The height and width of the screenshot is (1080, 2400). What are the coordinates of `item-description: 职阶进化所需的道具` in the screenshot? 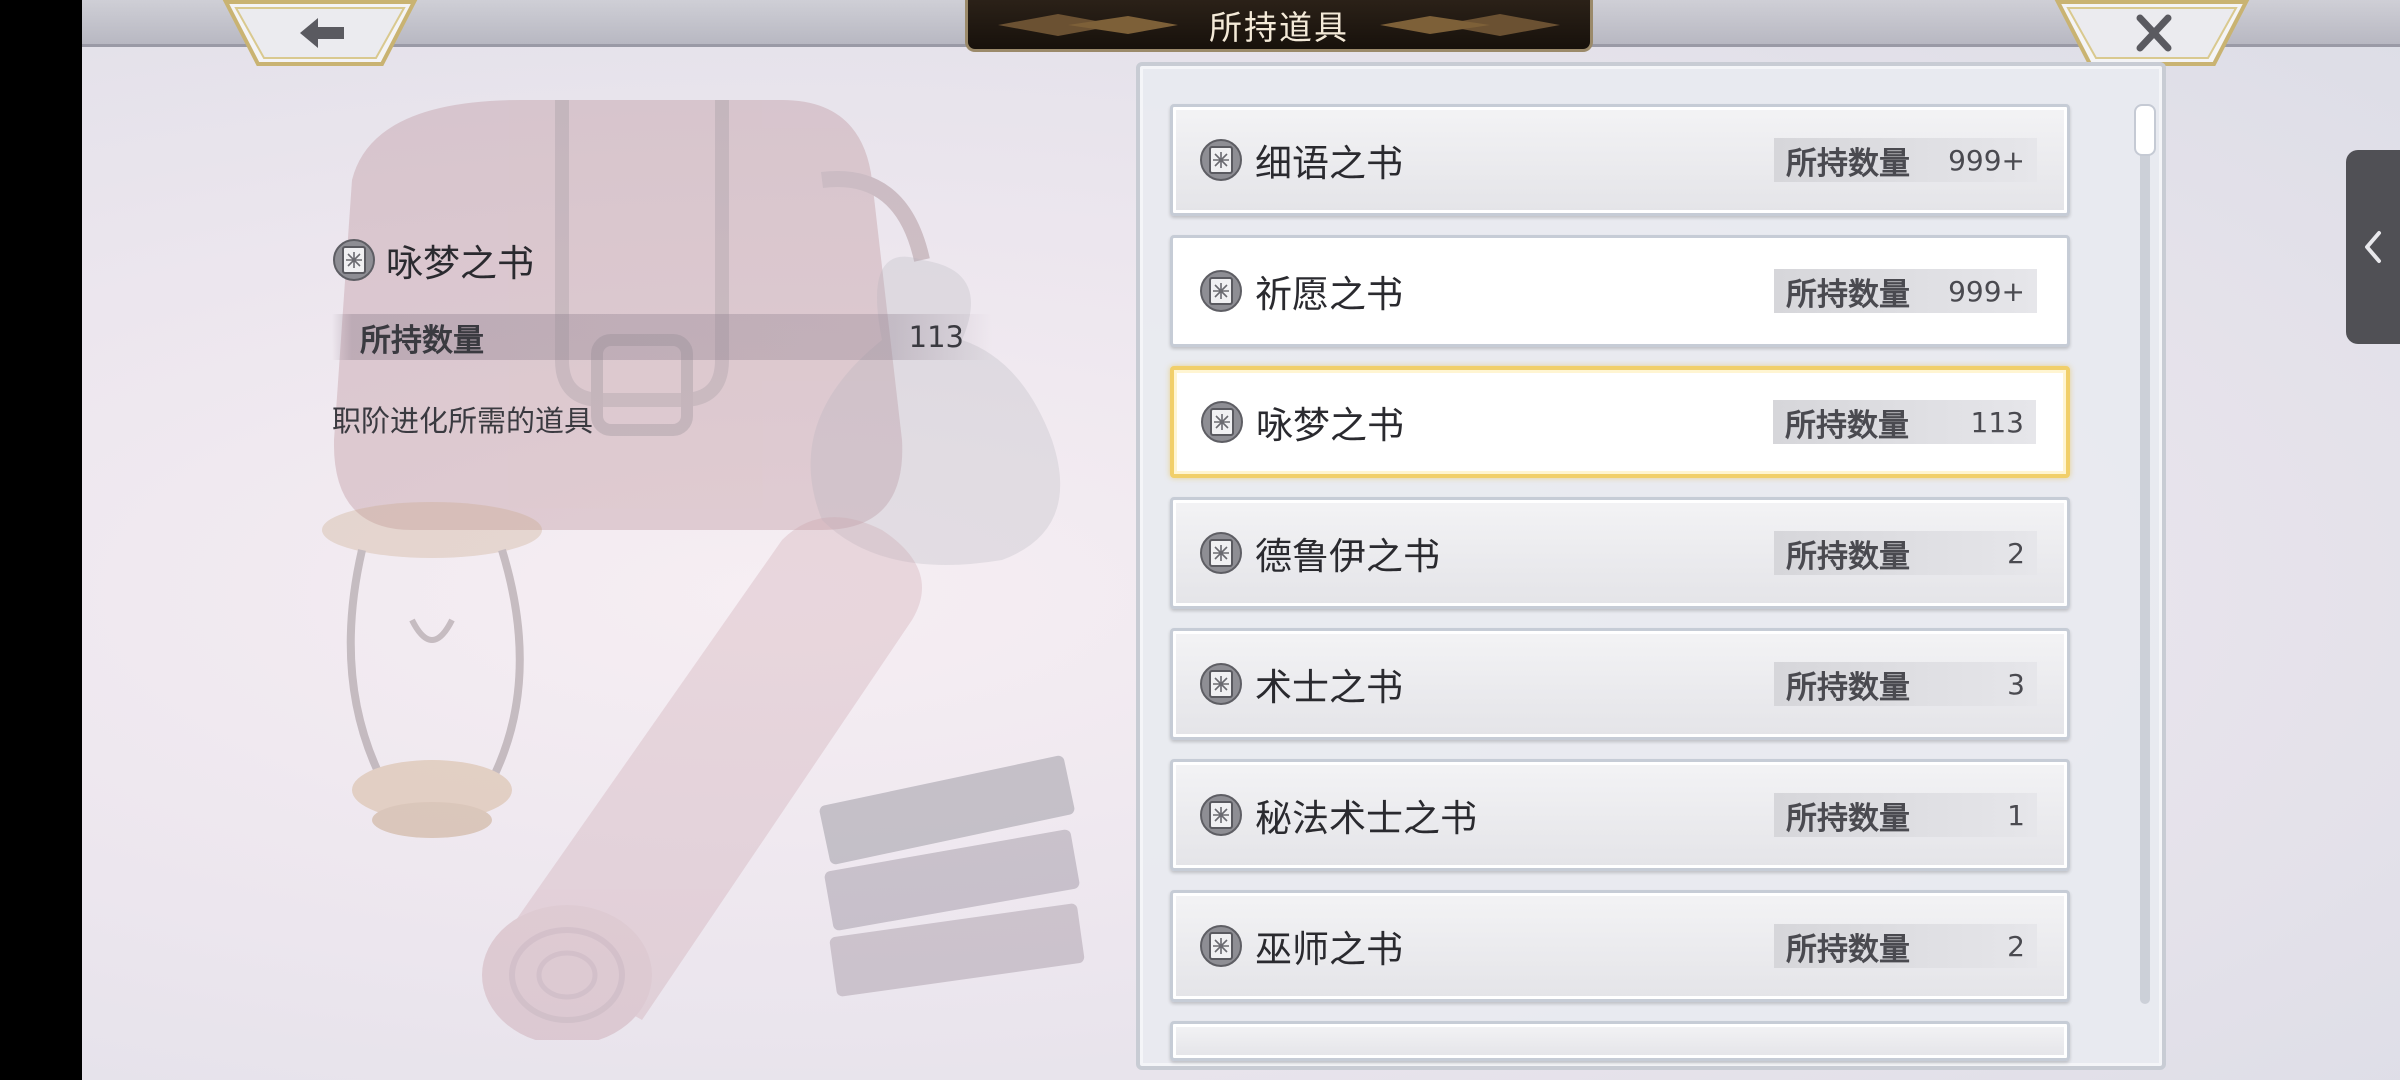 It's located at (463, 421).